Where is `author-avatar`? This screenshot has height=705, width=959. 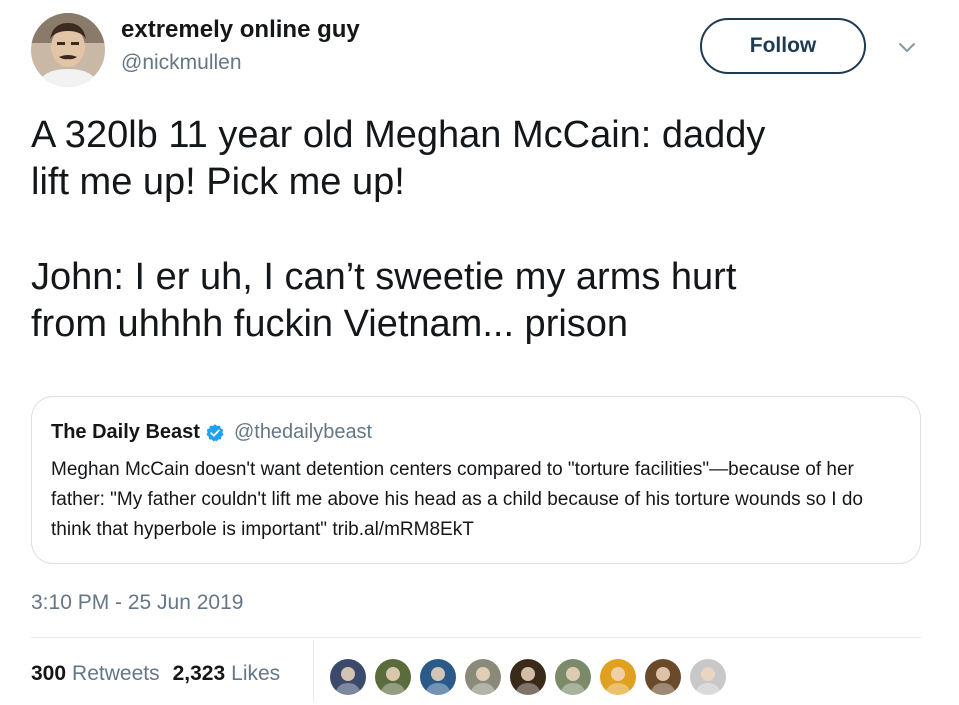
author-avatar is located at coordinates (68, 50).